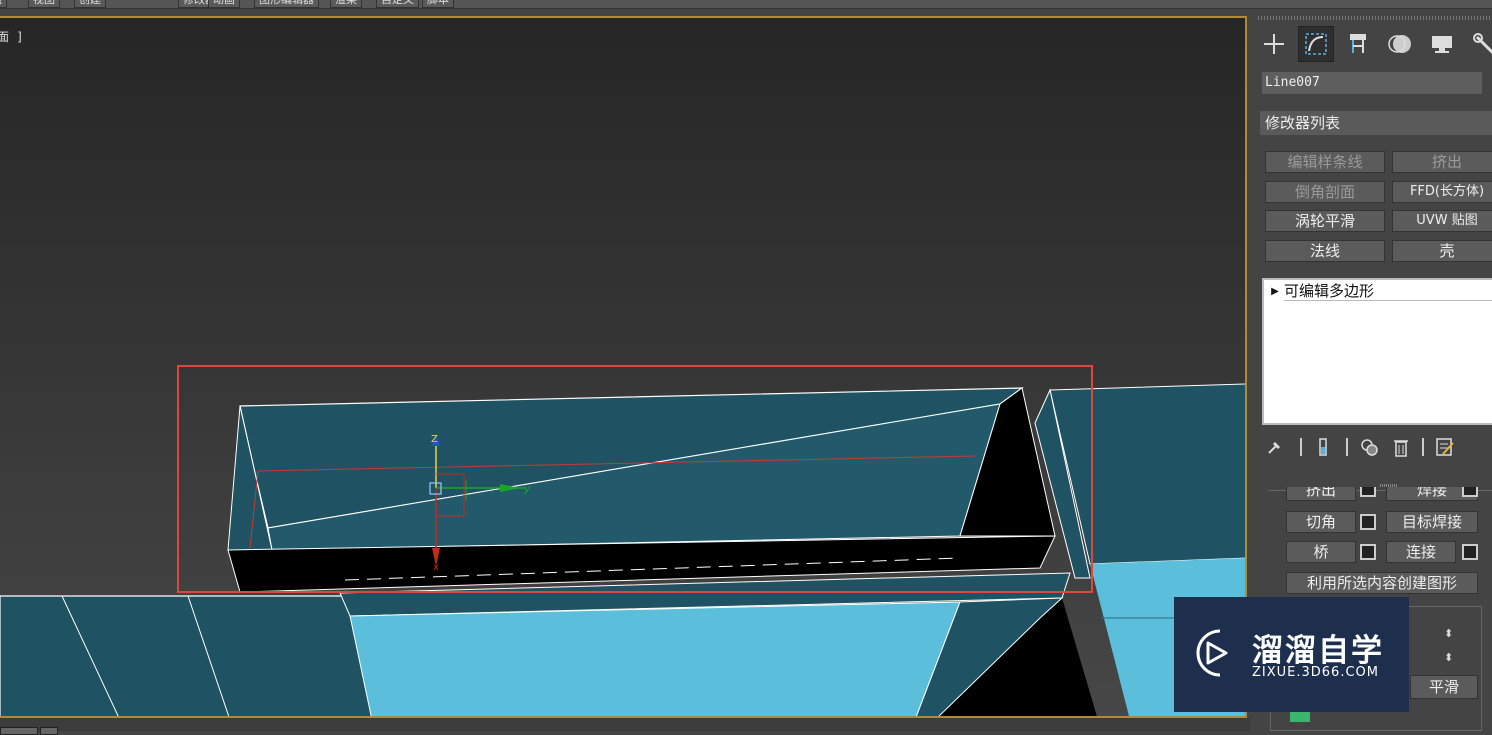 This screenshot has width=1492, height=735. What do you see at coordinates (3, 4) in the screenshot?
I see `menu-item: 组` at bounding box center [3, 4].